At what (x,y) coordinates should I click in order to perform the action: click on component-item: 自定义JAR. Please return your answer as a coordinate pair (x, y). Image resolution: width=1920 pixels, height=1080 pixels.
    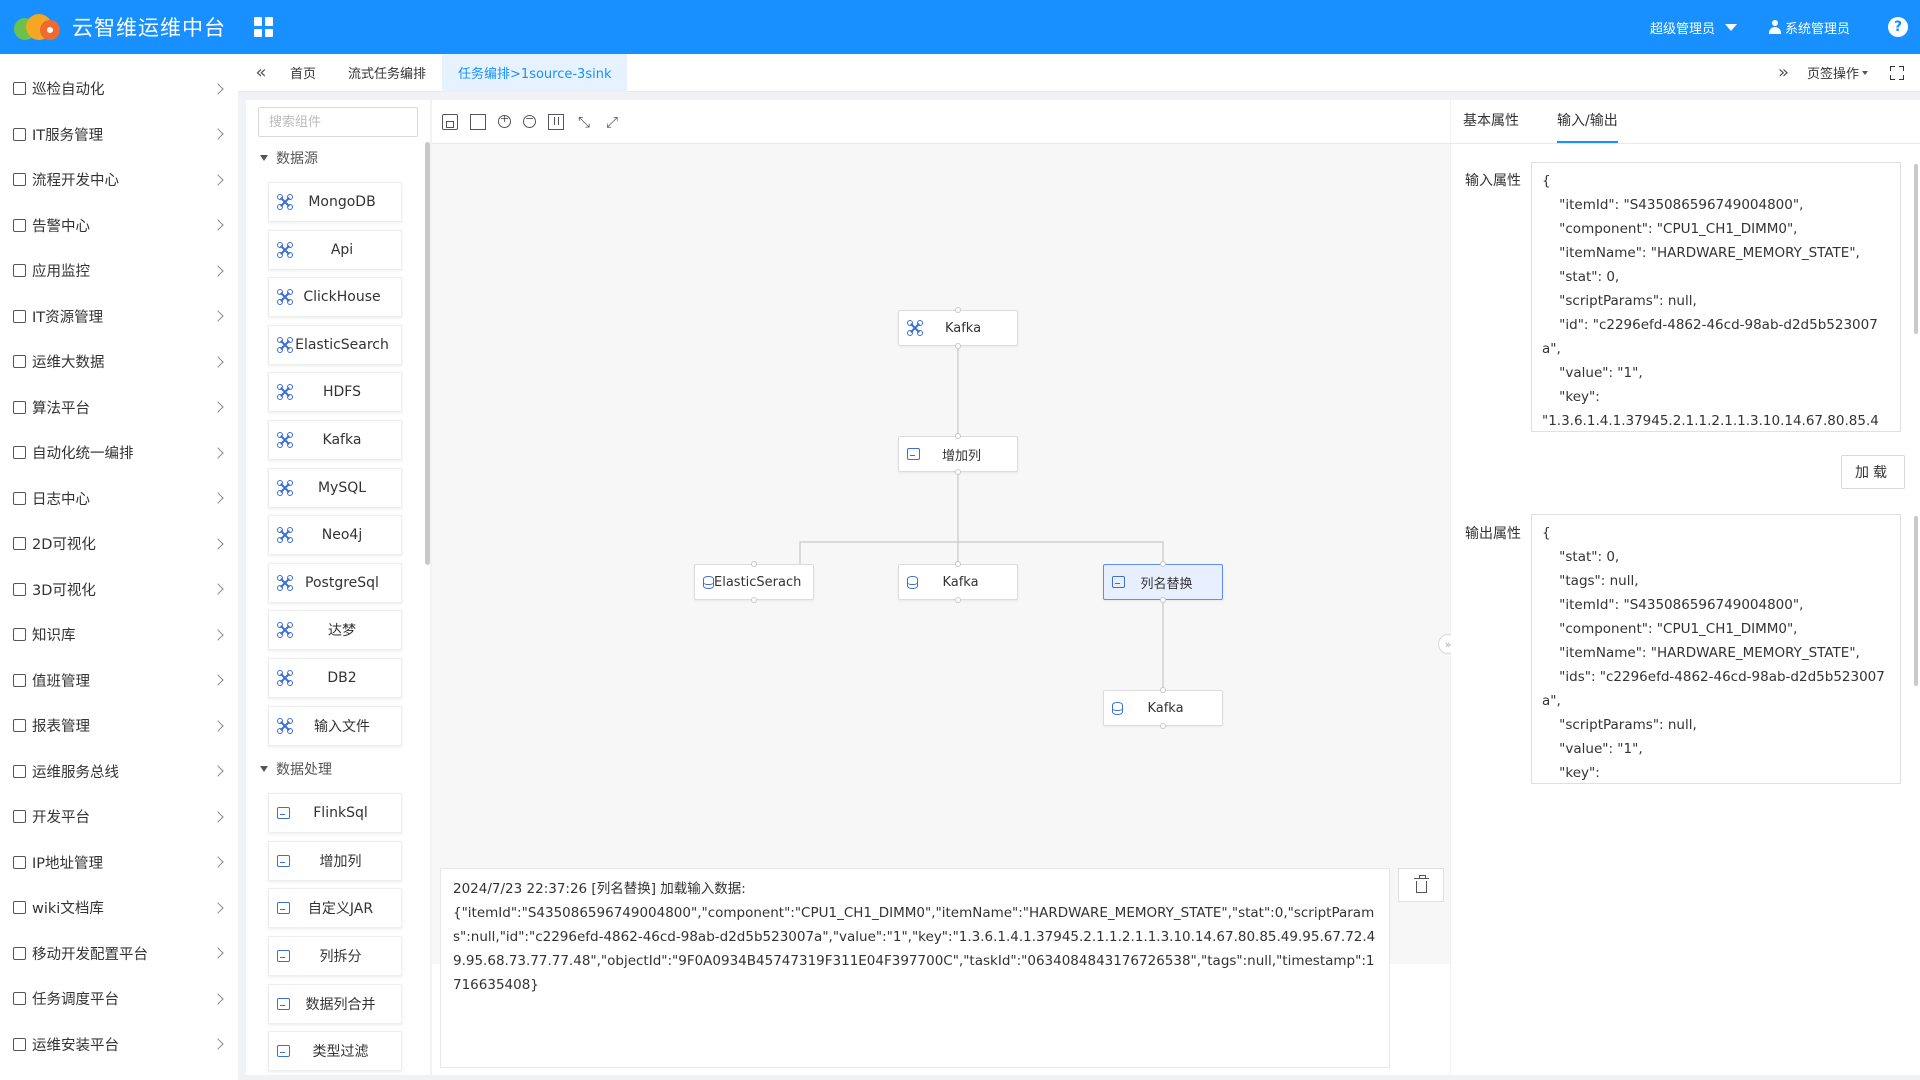
    Looking at the image, I should click on (335, 908).